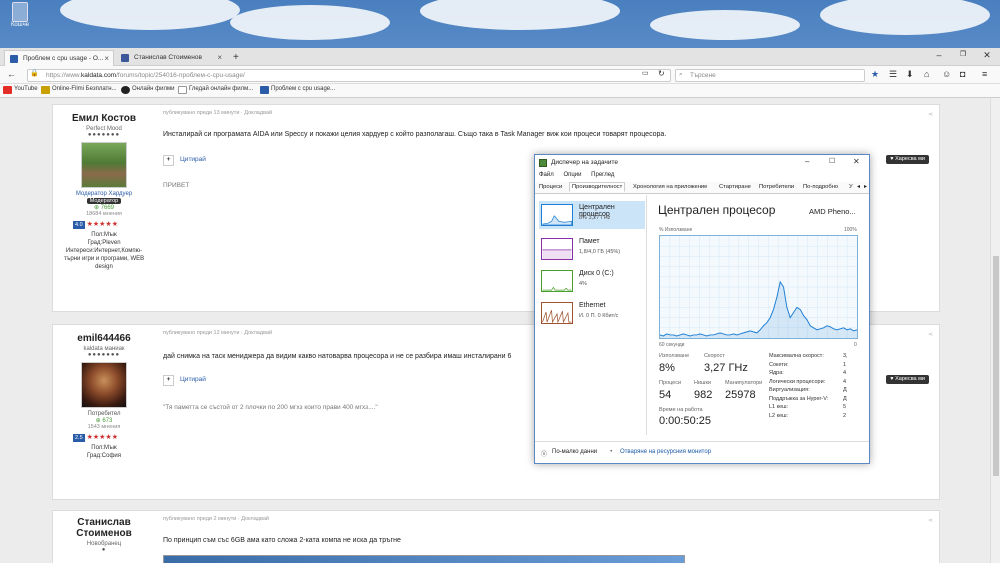 Image resolution: width=1000 pixels, height=563 pixels. Describe the element at coordinates (79, 438) in the screenshot. I see `rating-value: 2.5` at that location.